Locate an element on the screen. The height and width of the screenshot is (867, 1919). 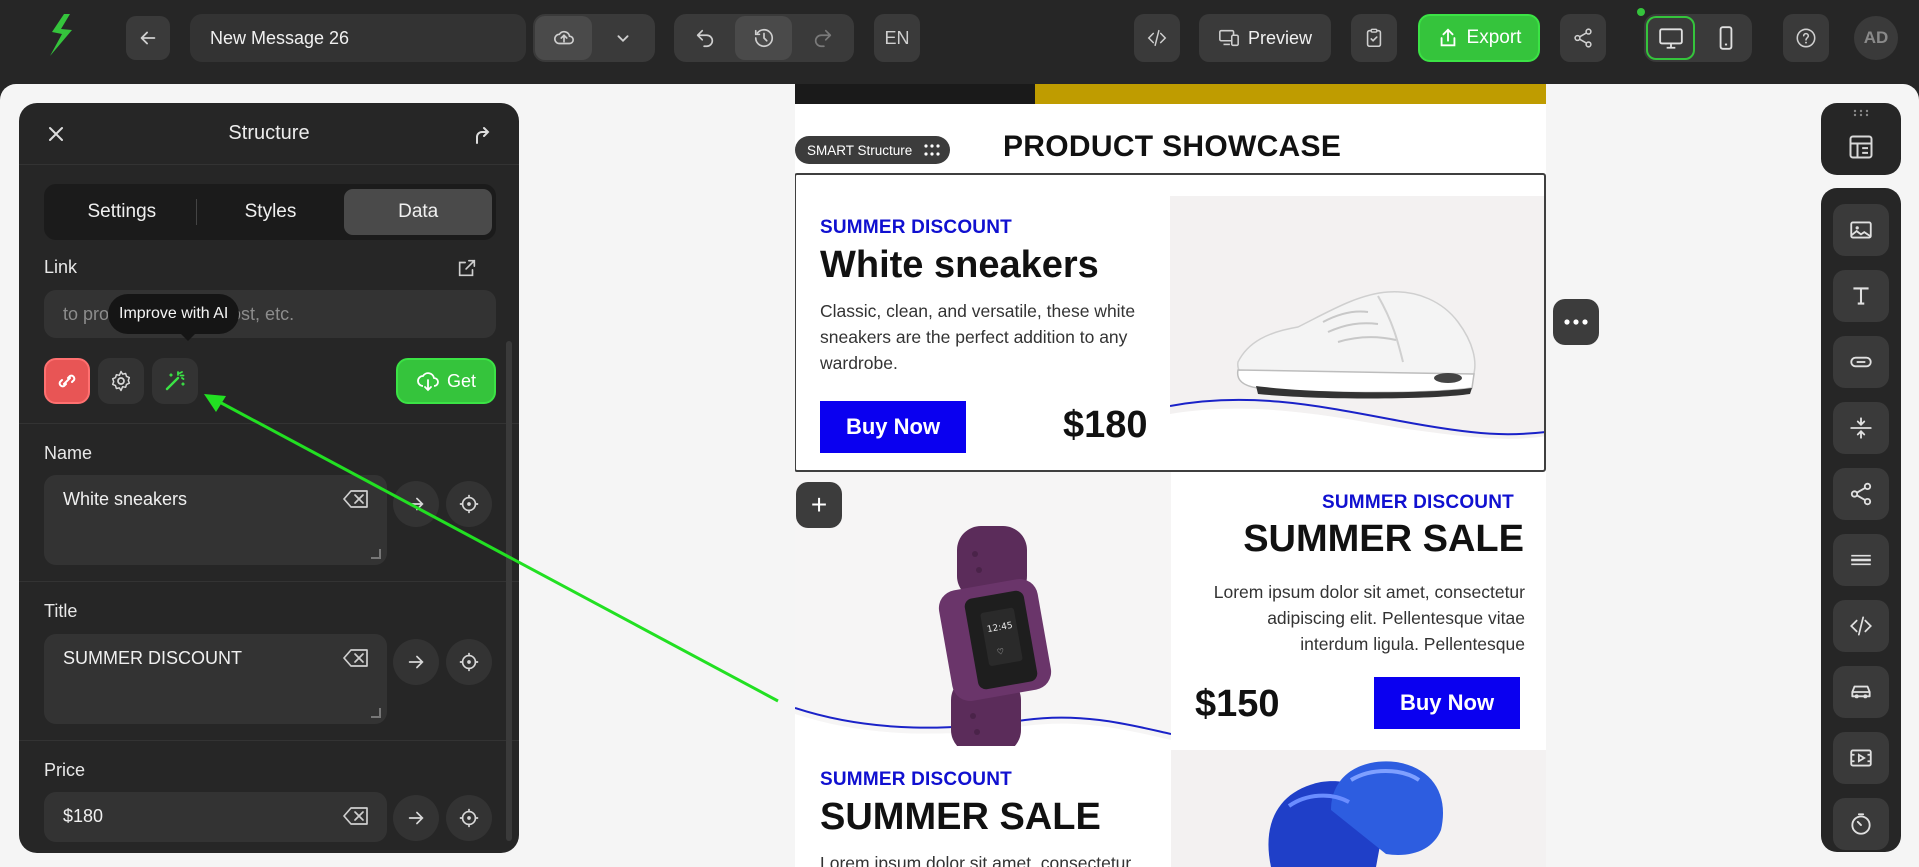
name-pick-button is located at coordinates (469, 504).